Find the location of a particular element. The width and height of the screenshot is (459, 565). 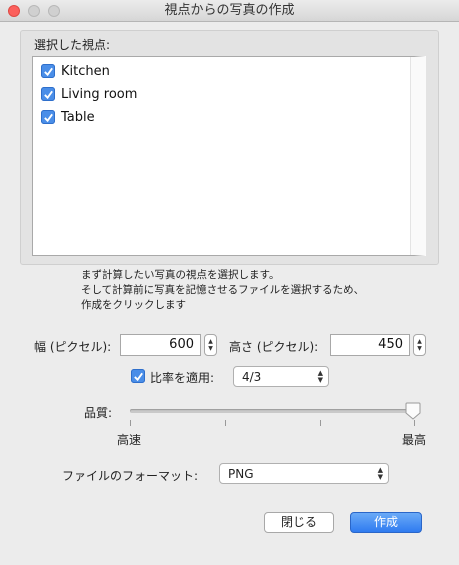

ratio-select: 4/3 ▲ ▼ is located at coordinates (281, 376).